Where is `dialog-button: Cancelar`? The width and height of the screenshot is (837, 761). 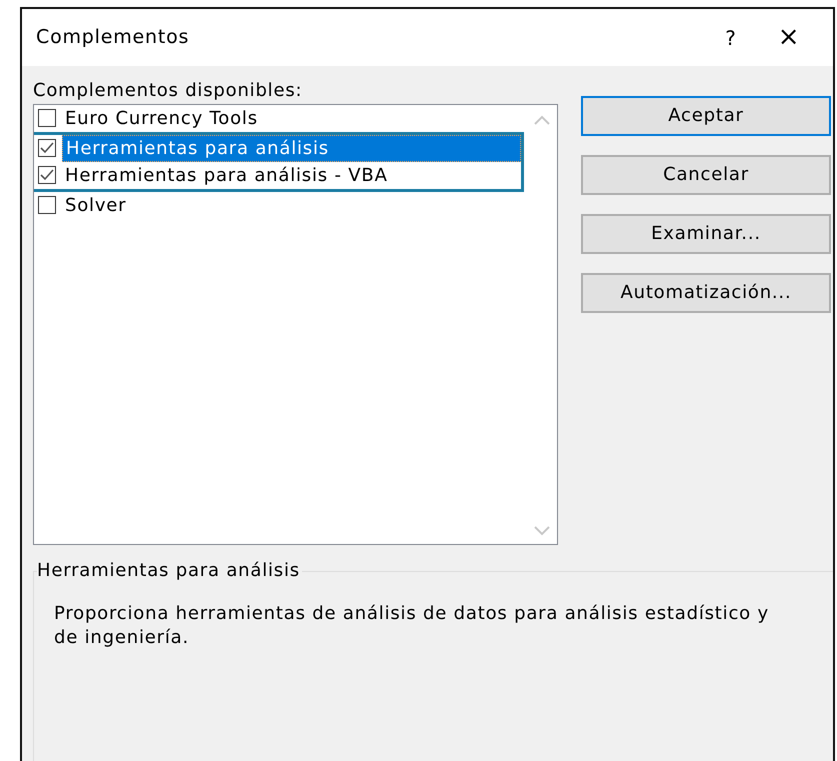 dialog-button: Cancelar is located at coordinates (706, 174).